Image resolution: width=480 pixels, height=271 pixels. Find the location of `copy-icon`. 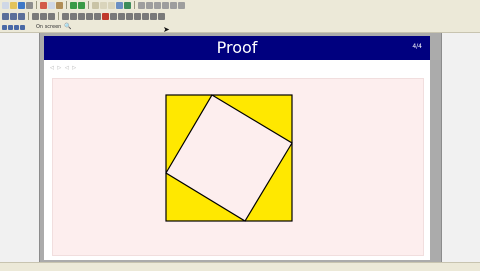

copy-icon is located at coordinates (51, 5).